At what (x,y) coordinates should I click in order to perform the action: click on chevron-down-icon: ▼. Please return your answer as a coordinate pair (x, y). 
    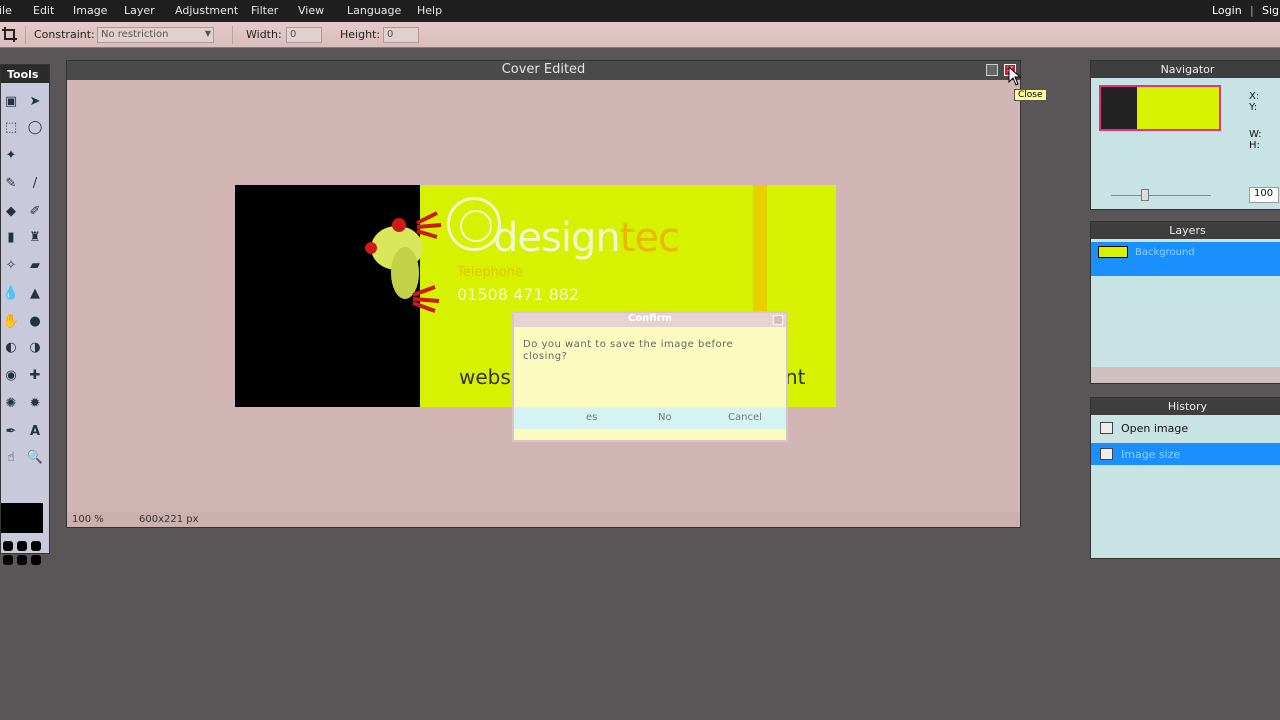
    Looking at the image, I should click on (207, 33).